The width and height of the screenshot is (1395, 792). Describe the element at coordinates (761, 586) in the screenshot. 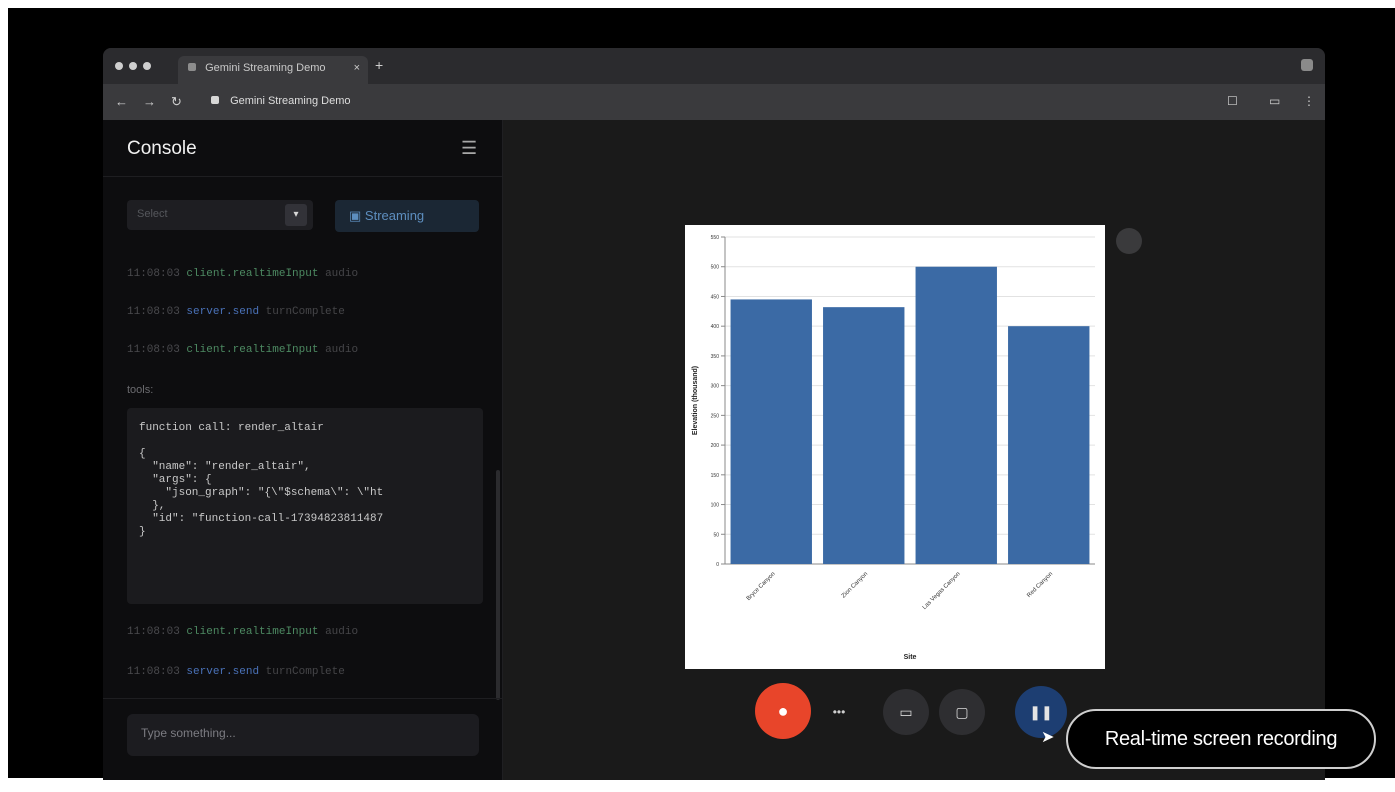

I see `x-tick-label: Bryce Canyon` at that location.